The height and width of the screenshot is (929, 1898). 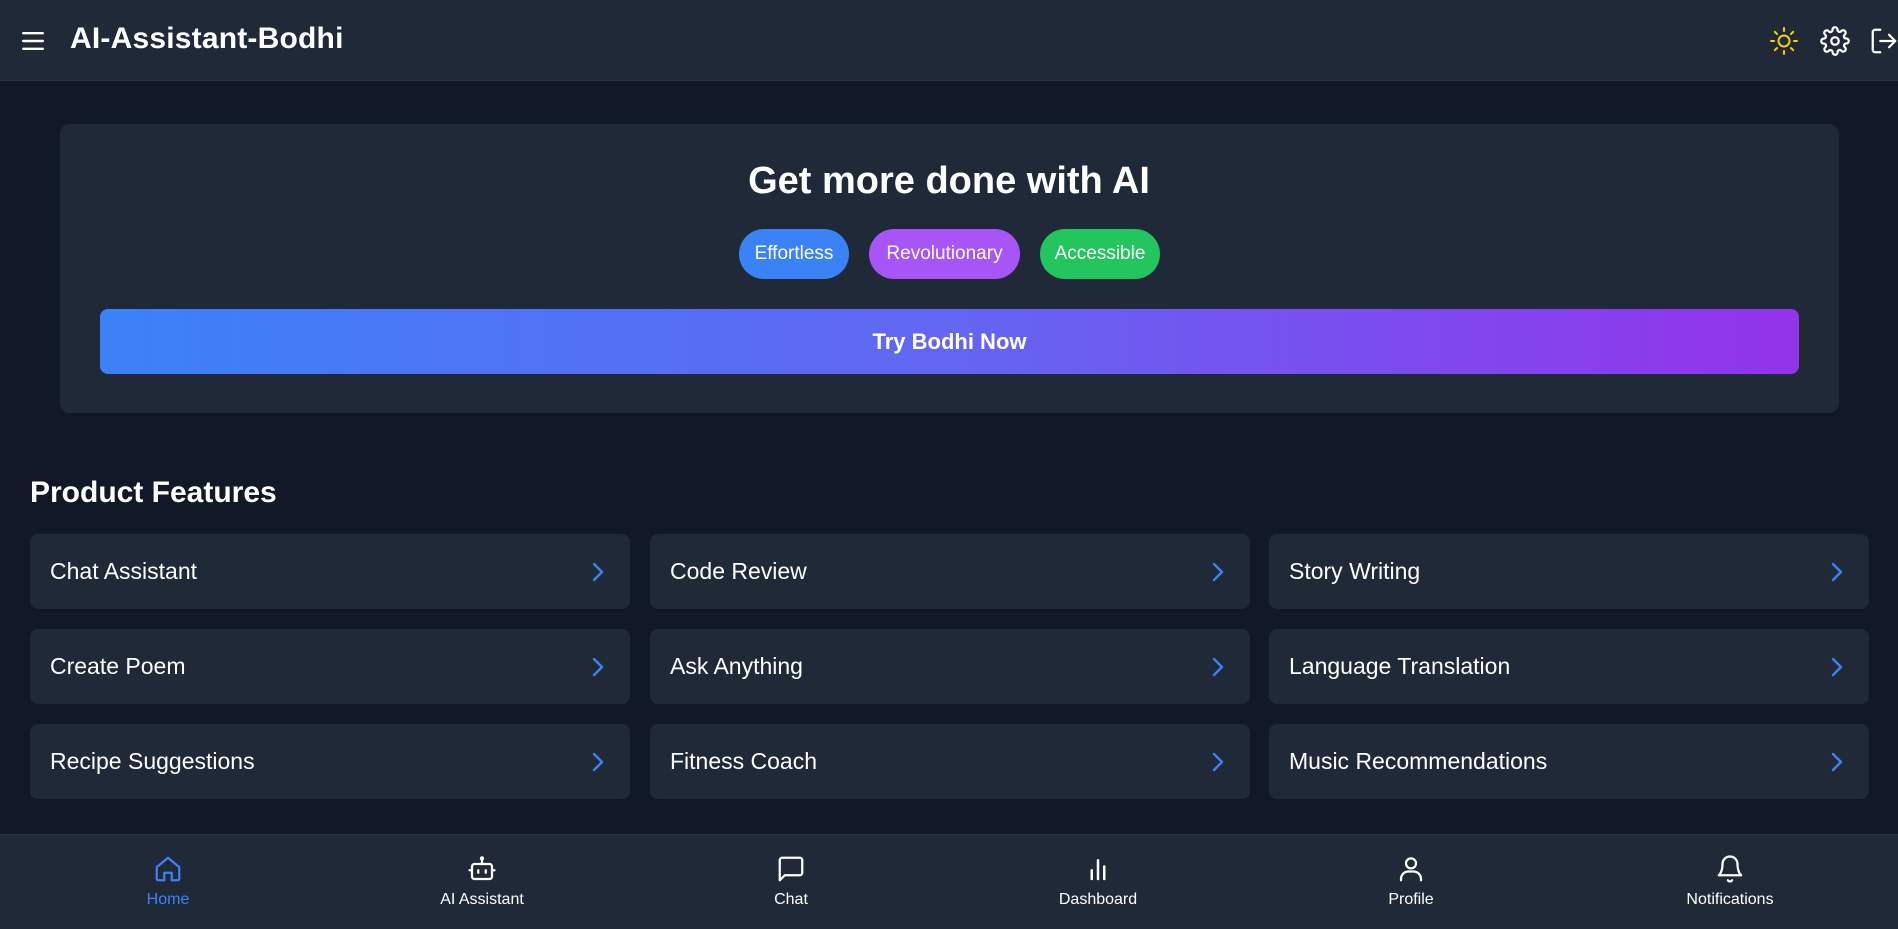 I want to click on try-bodhi-button: Try Bodhi Now, so click(x=949, y=341).